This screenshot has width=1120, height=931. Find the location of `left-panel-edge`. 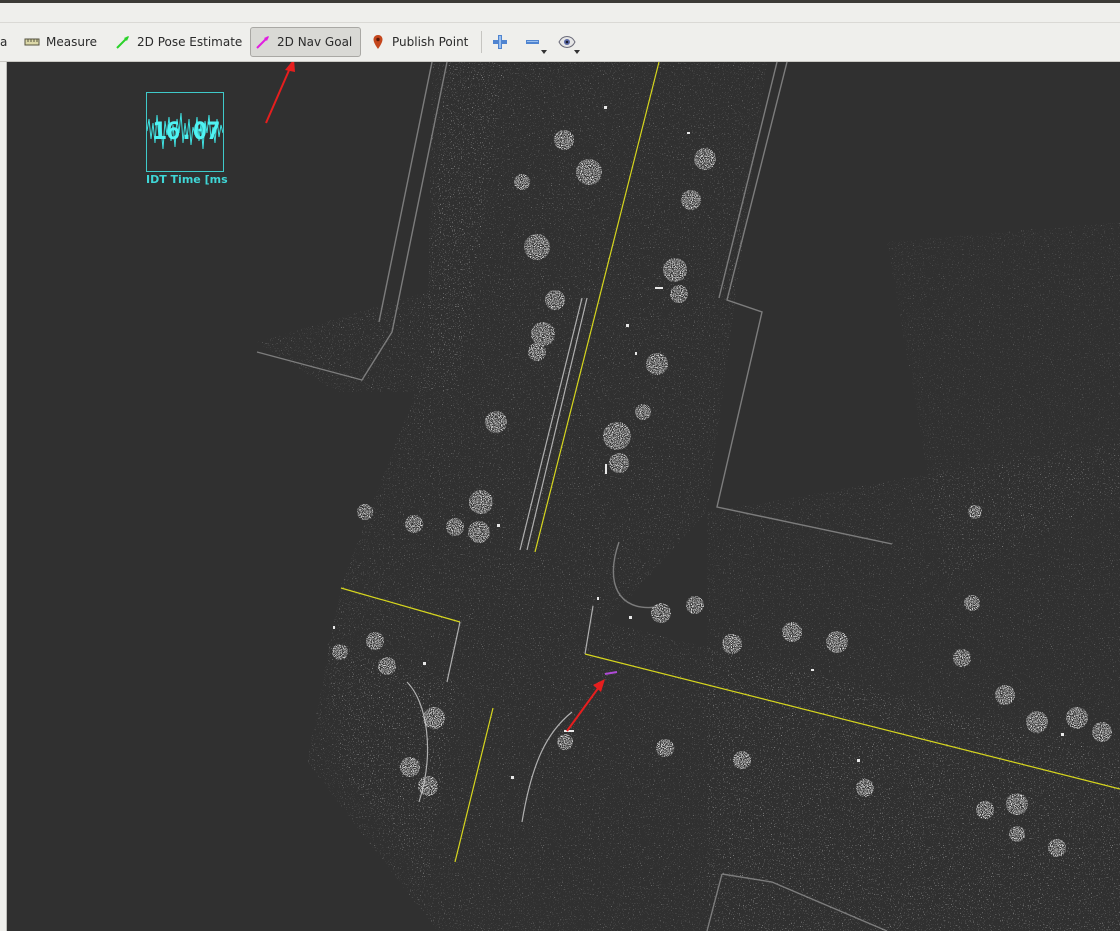

left-panel-edge is located at coordinates (3, 496).